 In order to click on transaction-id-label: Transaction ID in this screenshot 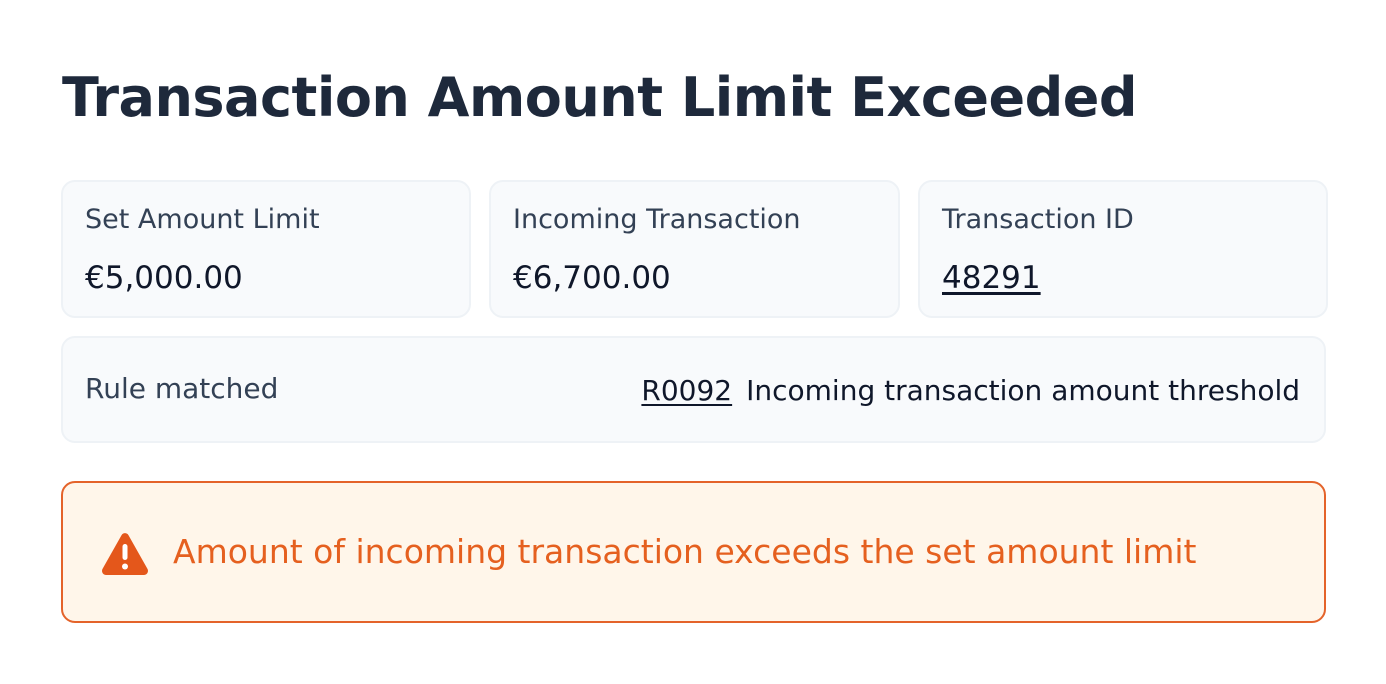, I will do `click(1038, 219)`.